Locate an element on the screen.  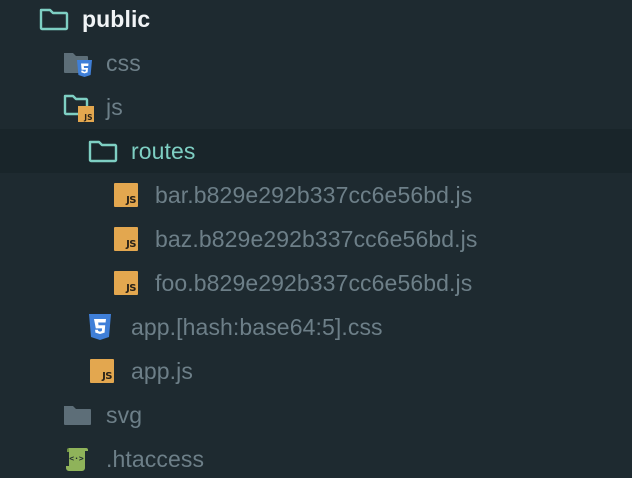
tree-item-js: JS js is located at coordinates (316, 107).